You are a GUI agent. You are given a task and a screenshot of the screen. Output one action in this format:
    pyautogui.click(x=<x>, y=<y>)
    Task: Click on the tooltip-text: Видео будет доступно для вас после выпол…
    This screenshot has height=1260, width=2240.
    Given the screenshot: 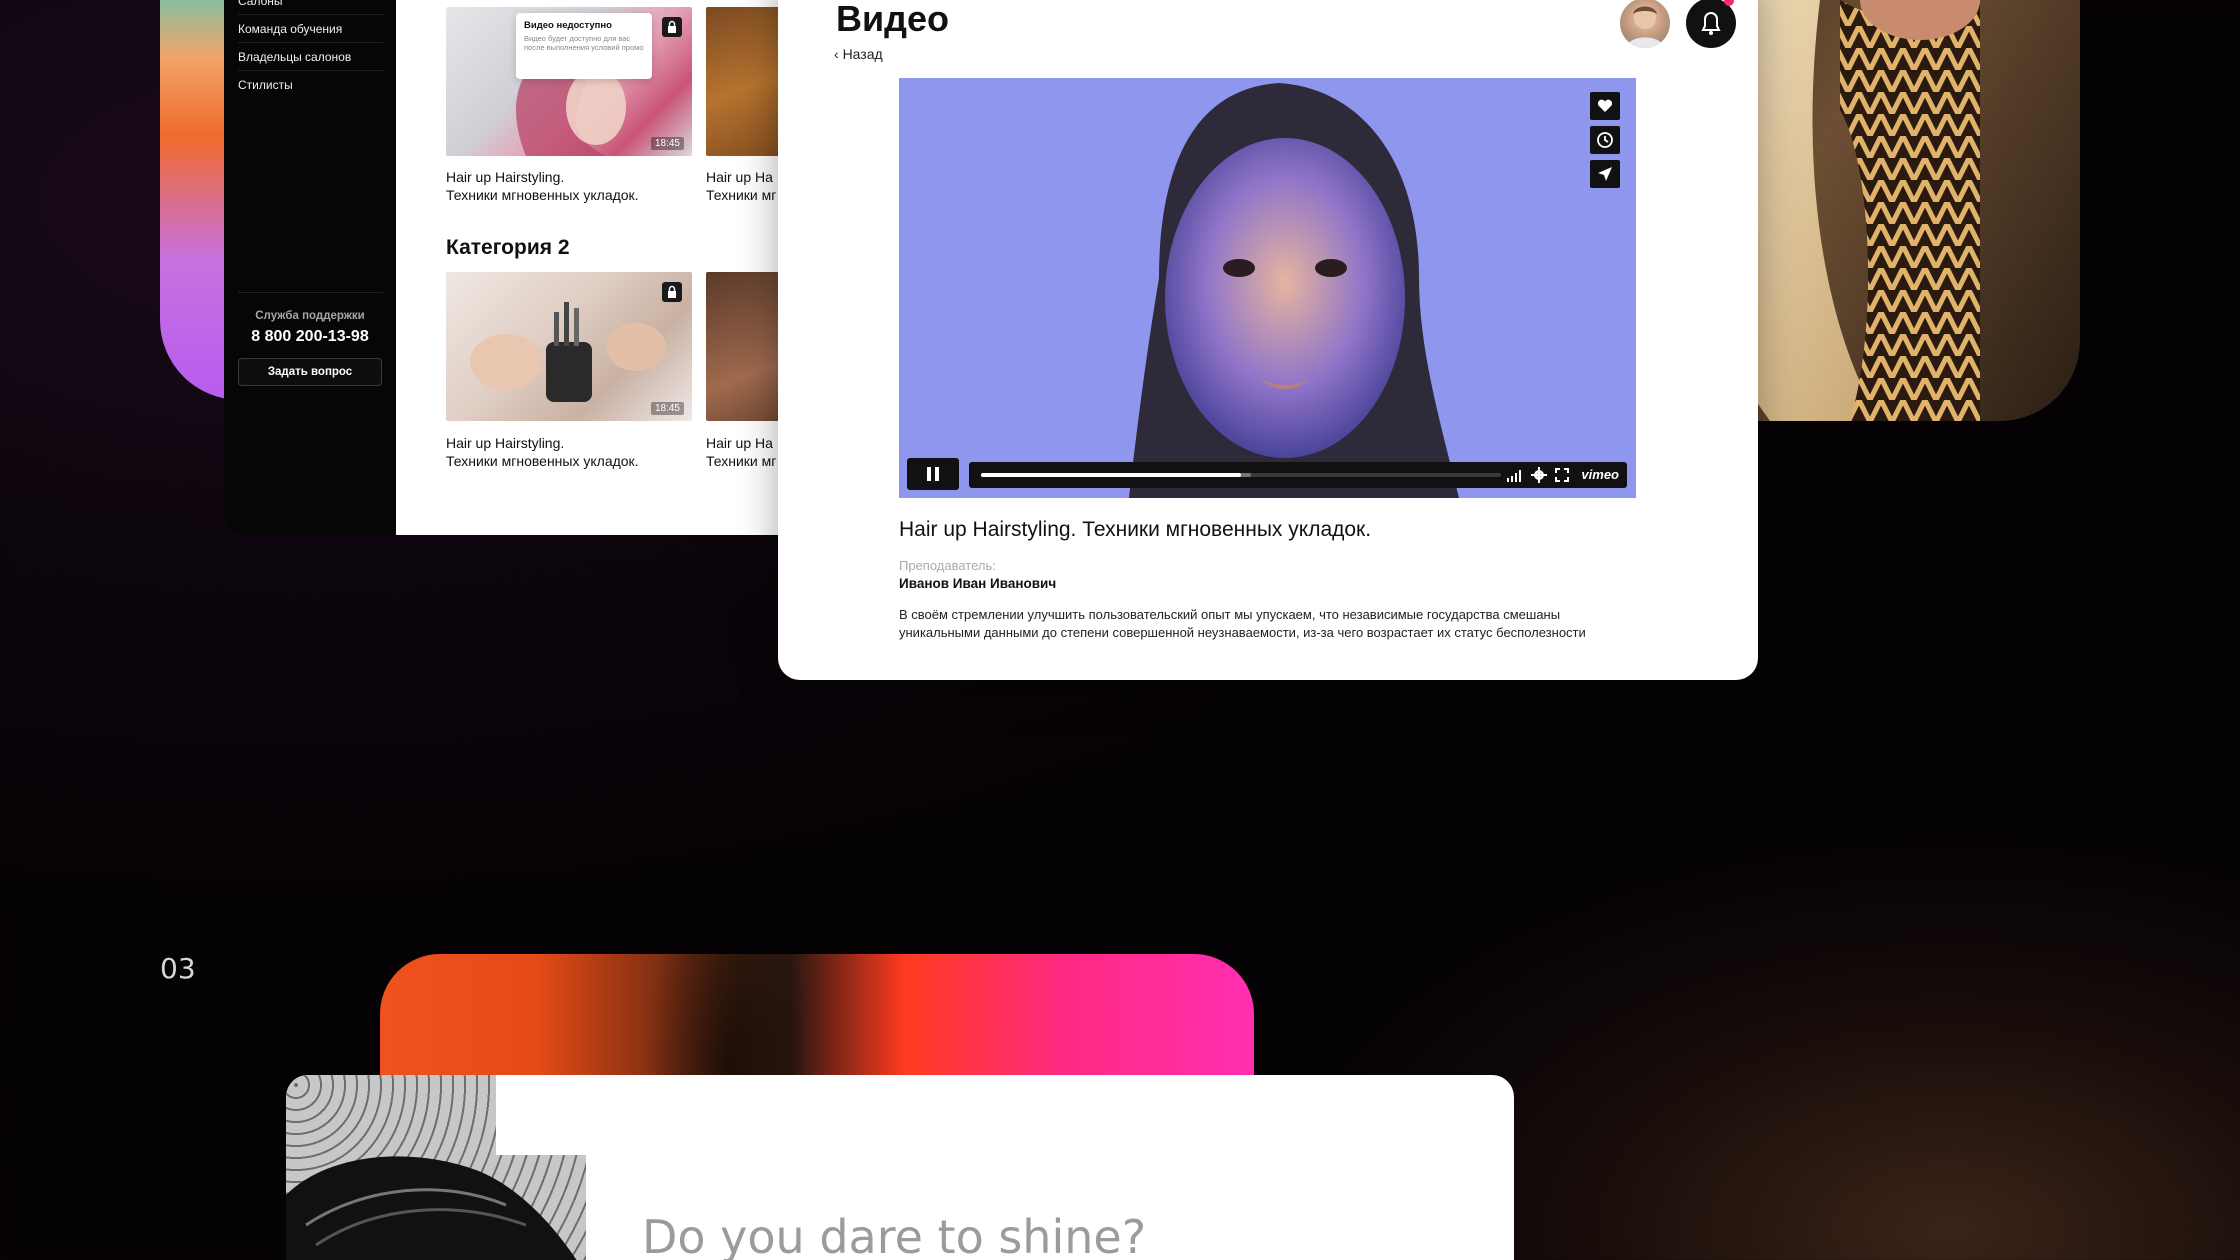 What is the action you would take?
    pyautogui.click(x=584, y=43)
    